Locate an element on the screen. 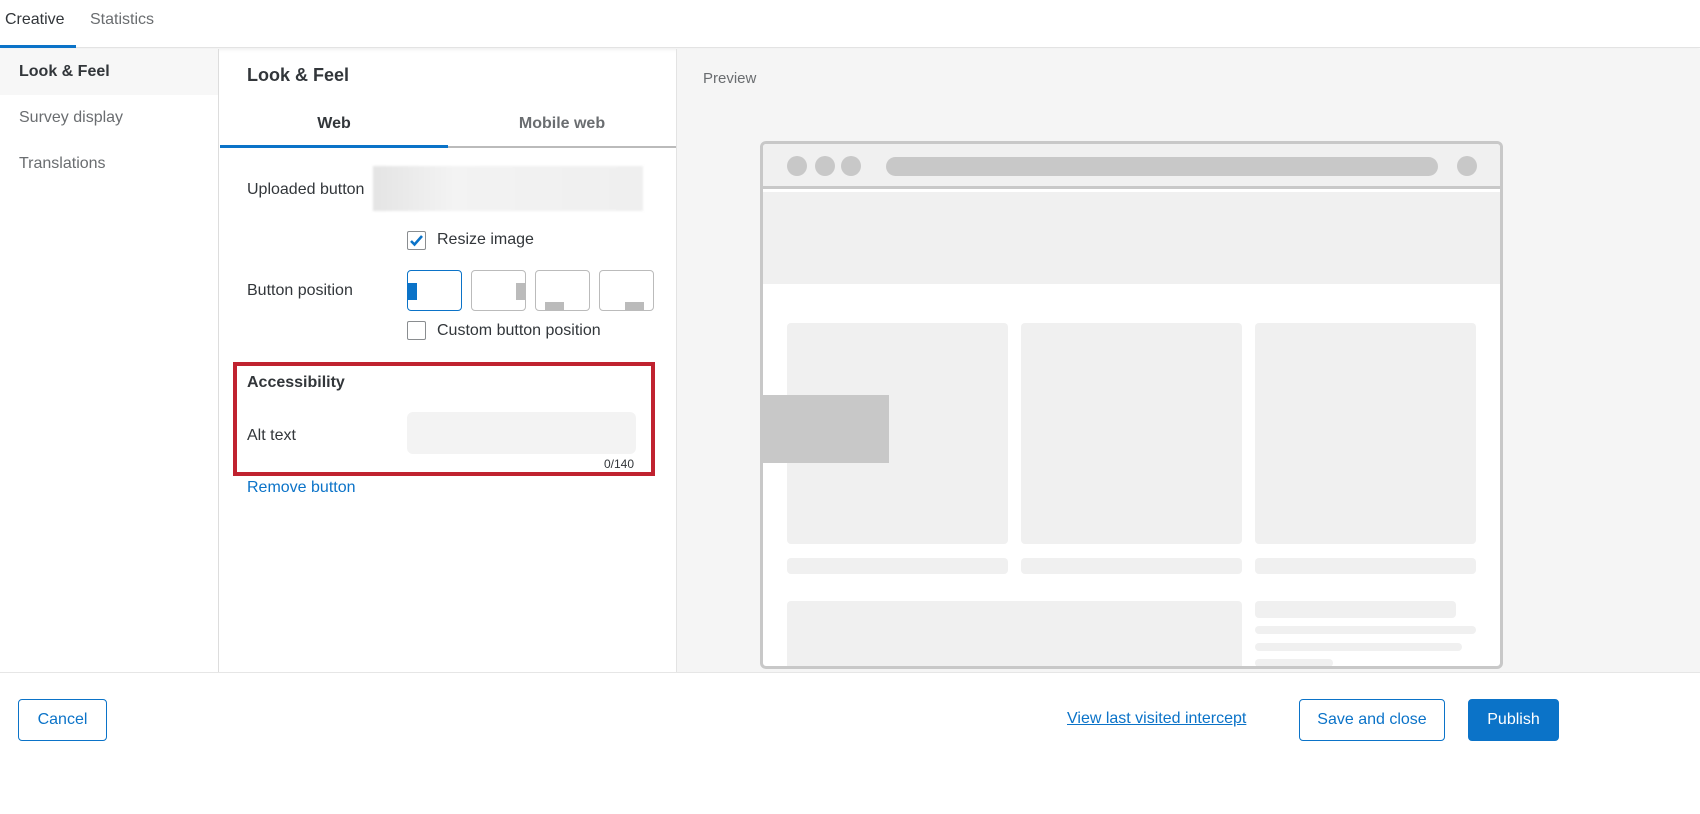 The image size is (1700, 814). accessibility-heading: Accessibility is located at coordinates (296, 382).